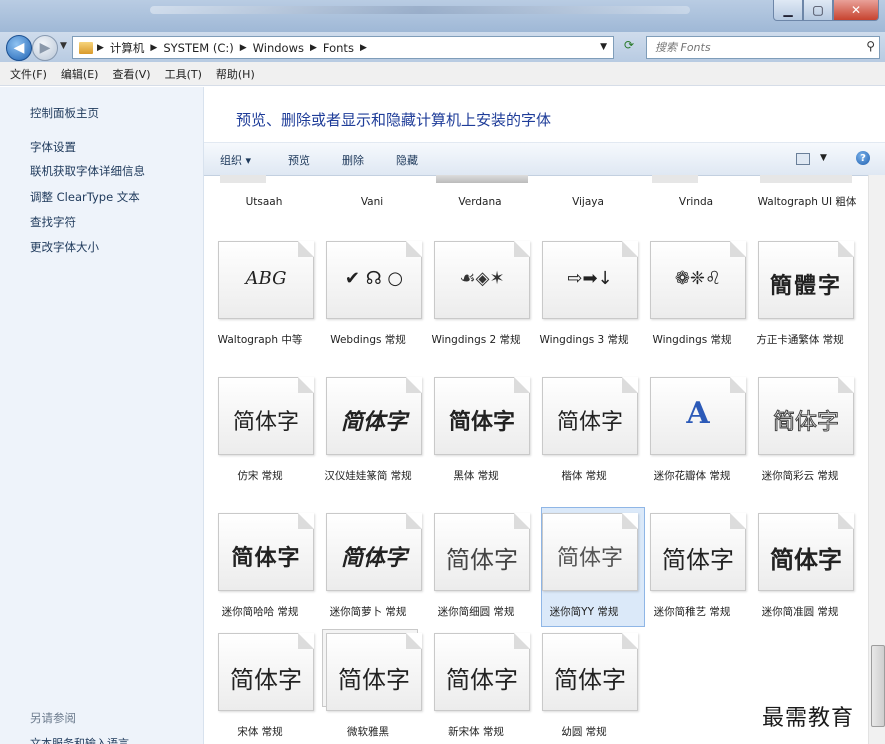 The image size is (885, 744). I want to click on hide-button: 隐藏, so click(407, 160).